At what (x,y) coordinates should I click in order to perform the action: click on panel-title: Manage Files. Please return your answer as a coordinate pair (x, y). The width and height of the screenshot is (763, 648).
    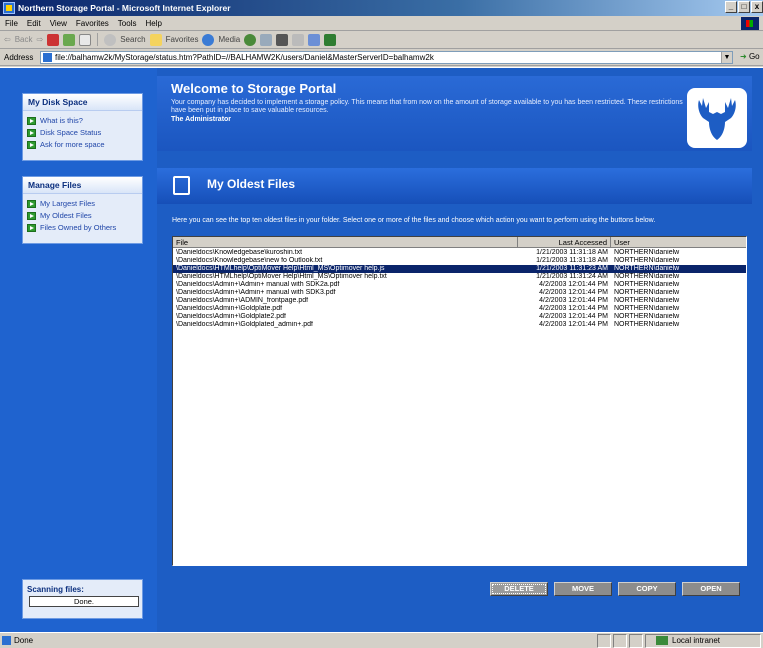
    Looking at the image, I should click on (82, 185).